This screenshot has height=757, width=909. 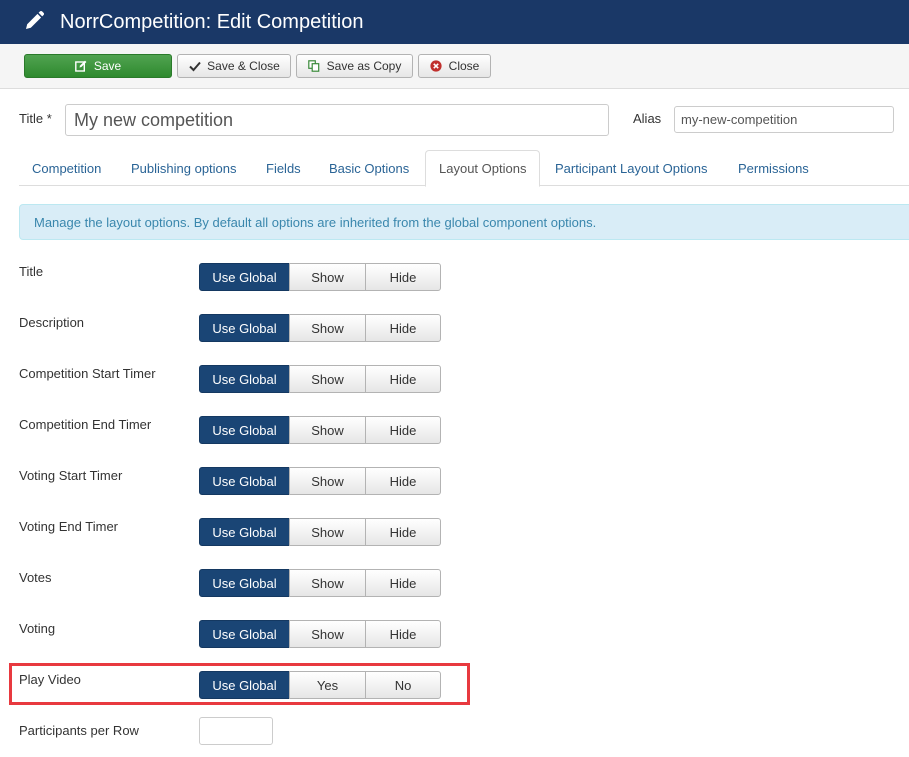 I want to click on option-voting-use-global: Use Global, so click(x=244, y=634).